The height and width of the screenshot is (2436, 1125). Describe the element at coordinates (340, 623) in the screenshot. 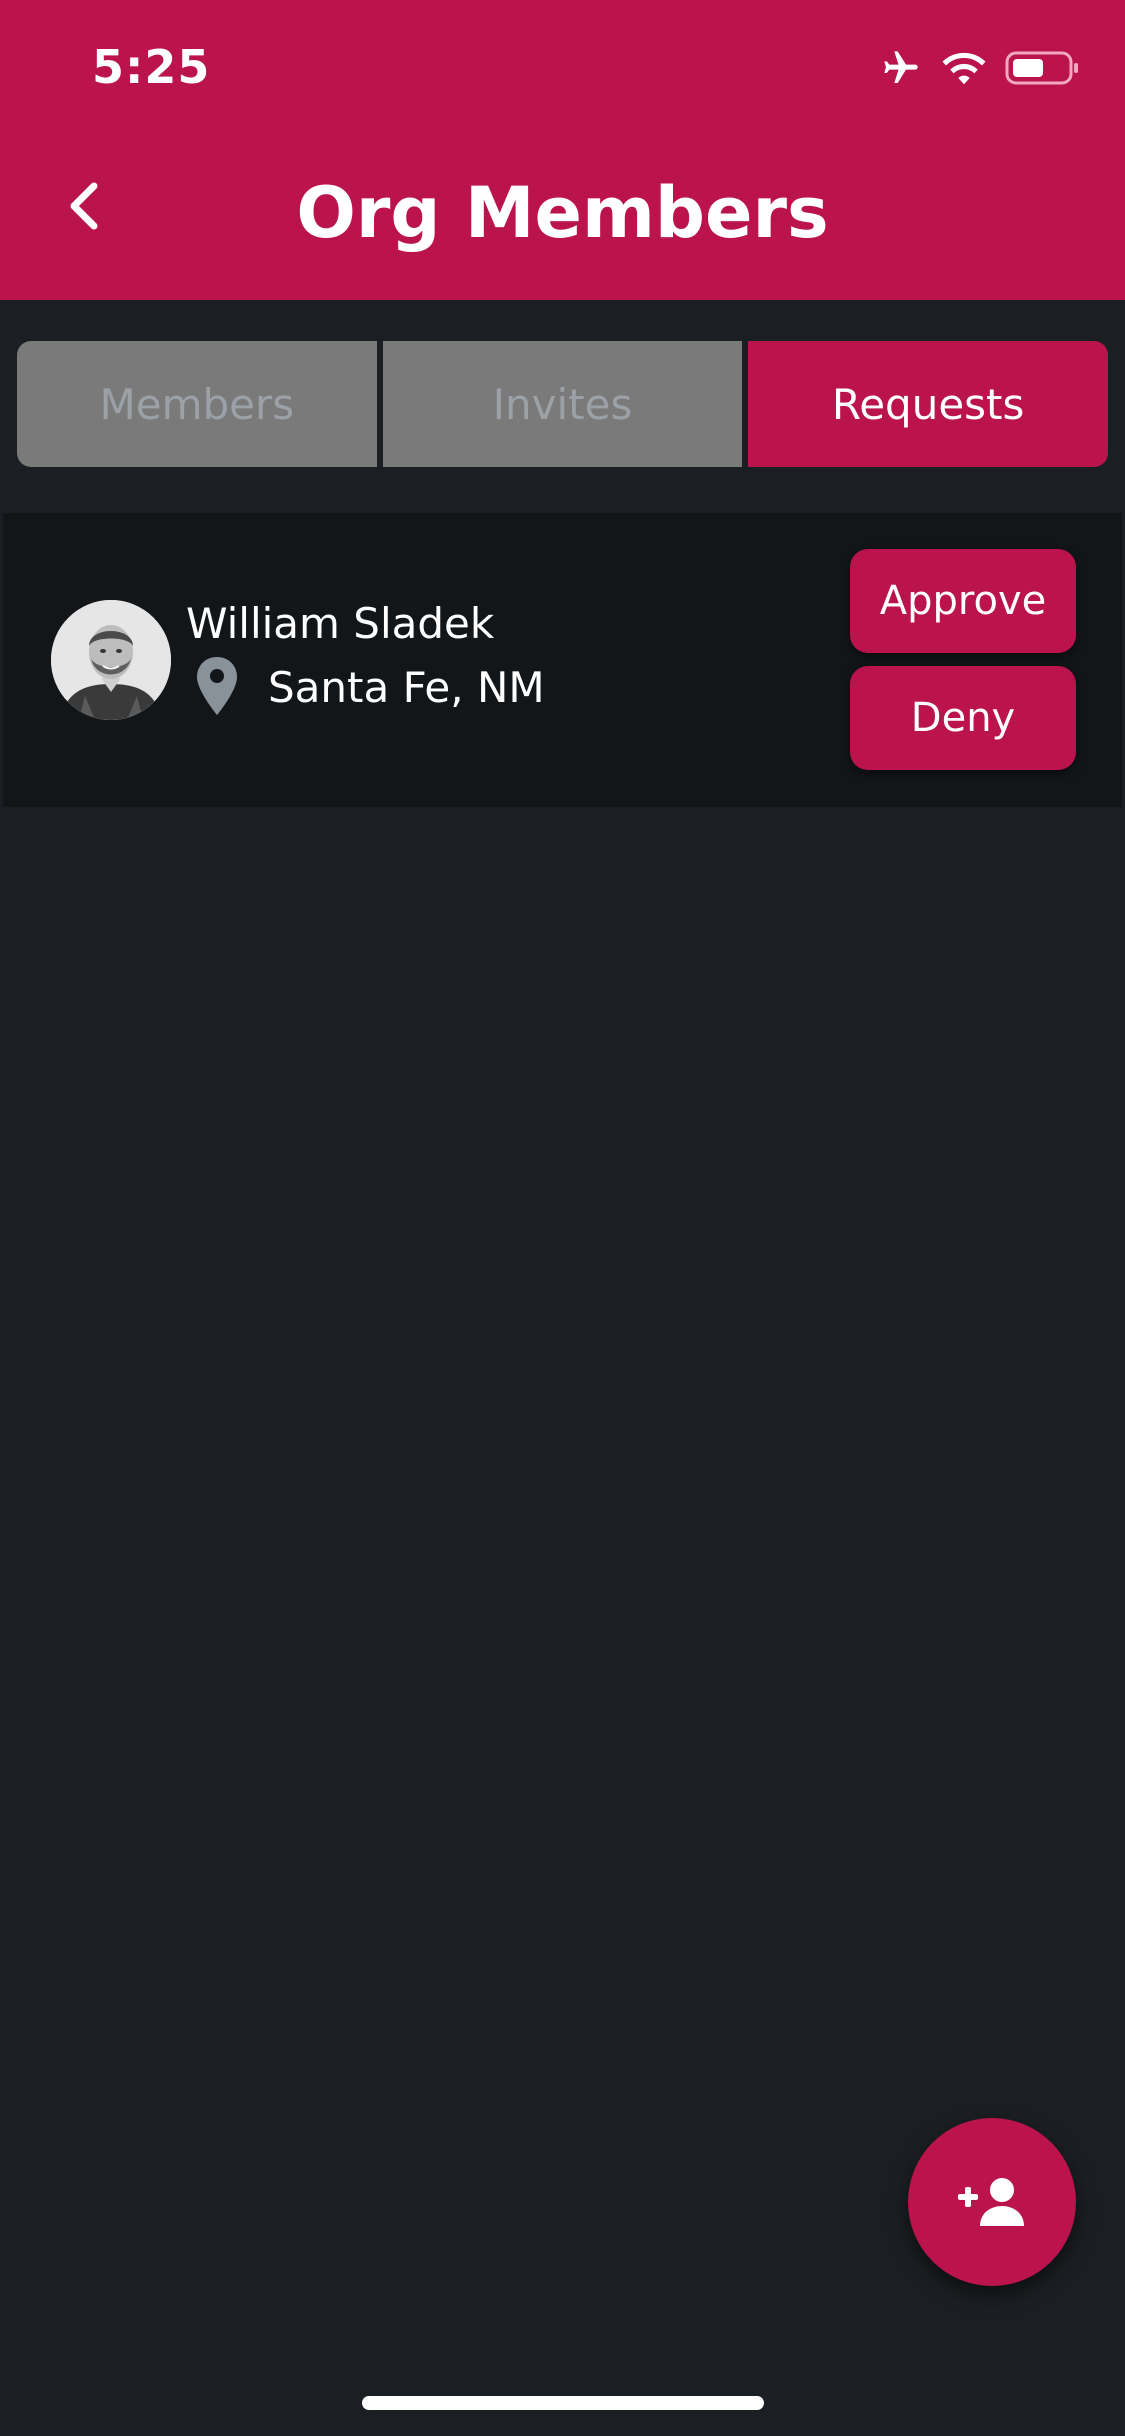

I see `member-name: William Sladek` at that location.